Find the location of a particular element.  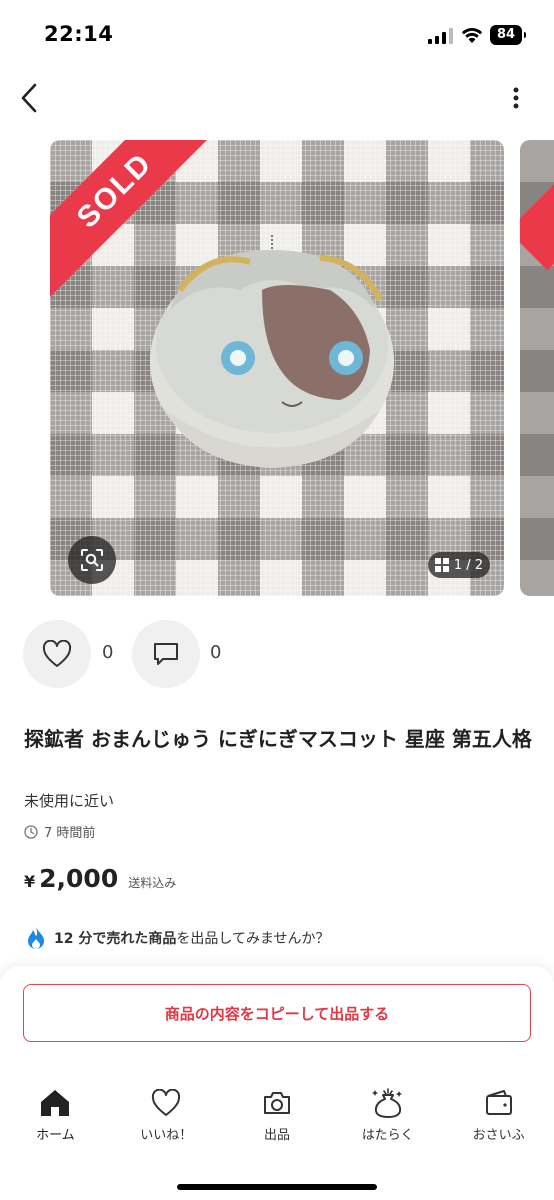

home-icon is located at coordinates (55, 1103).